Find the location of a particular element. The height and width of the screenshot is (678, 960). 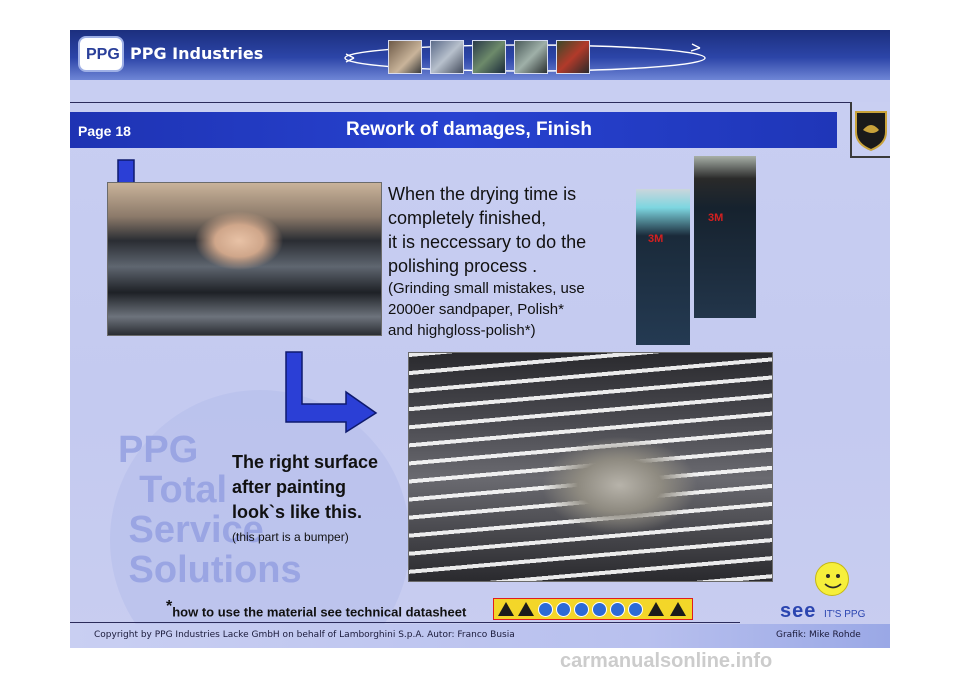

boots-icon is located at coordinates (635, 609).